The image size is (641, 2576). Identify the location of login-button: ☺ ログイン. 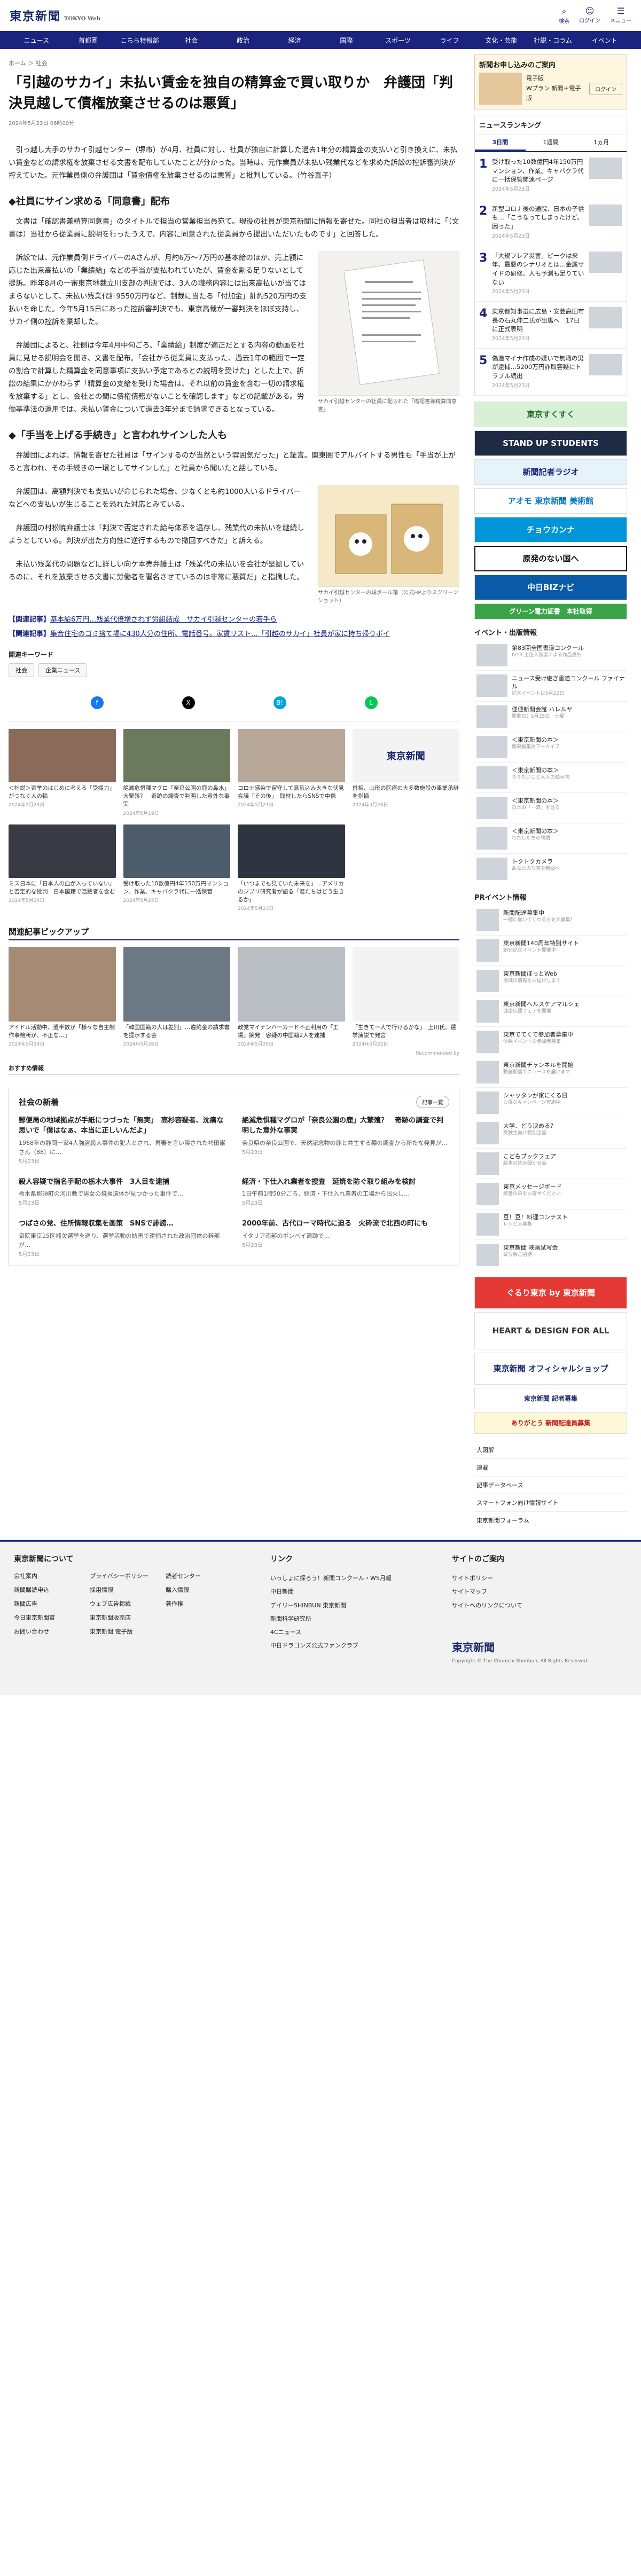
(589, 15).